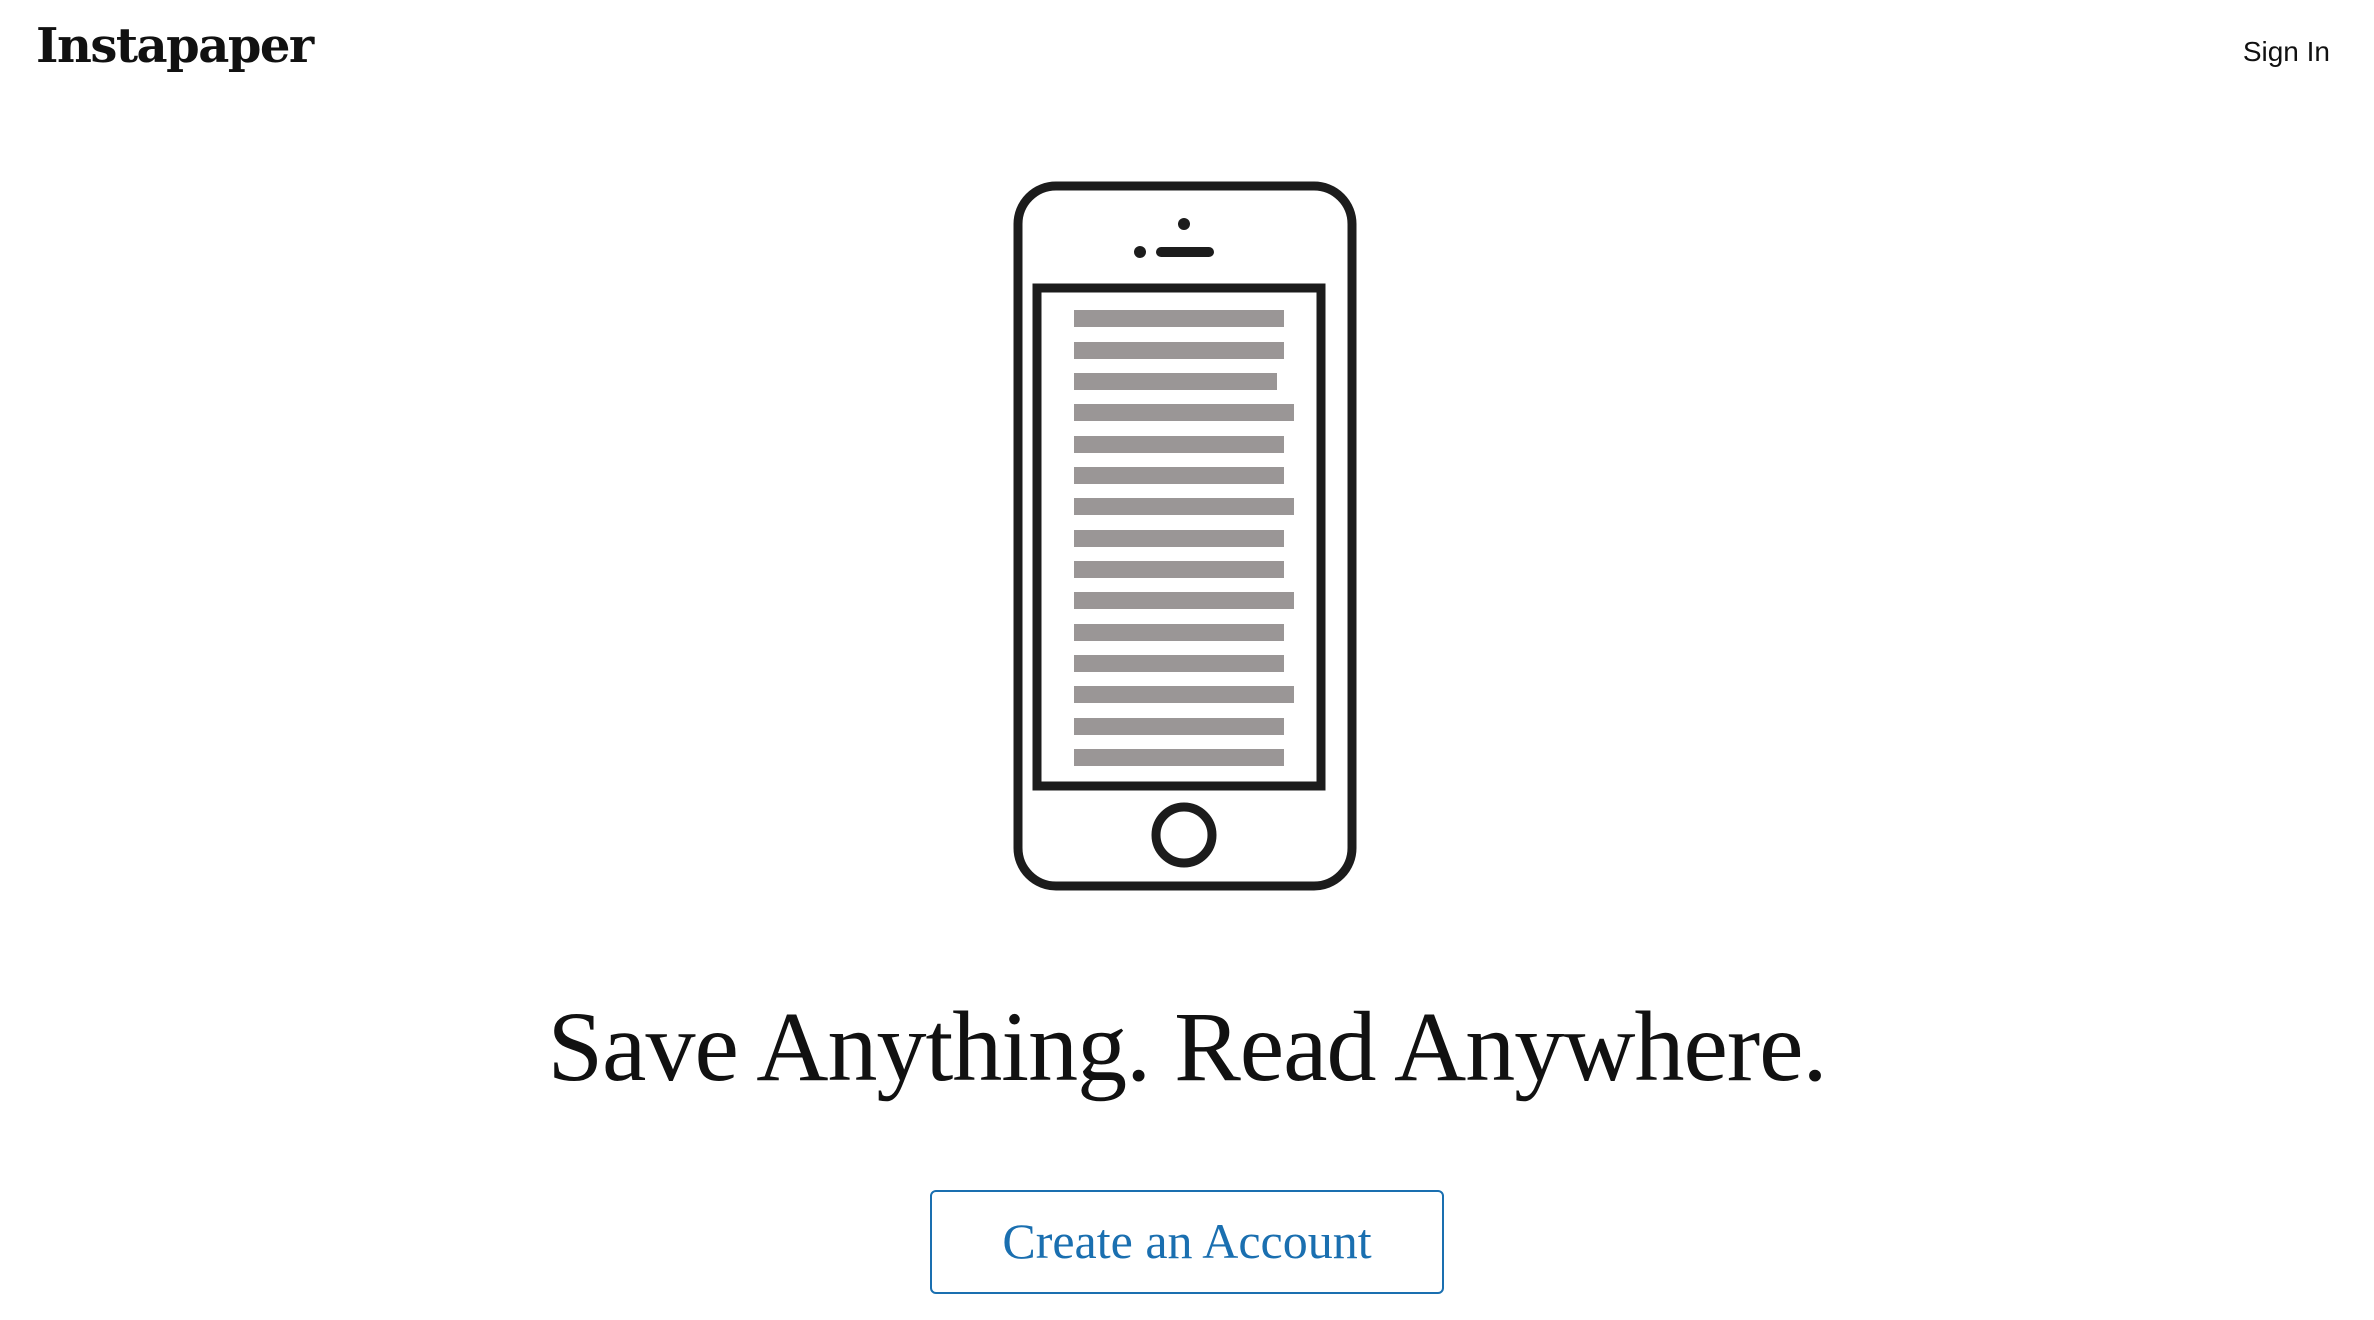 The image size is (2374, 1320). I want to click on phone-reading-icon, so click(1185, 540).